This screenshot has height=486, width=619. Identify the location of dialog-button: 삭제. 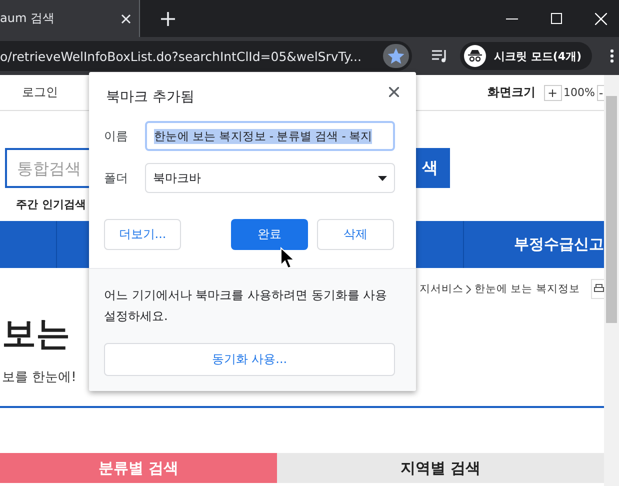
(355, 234).